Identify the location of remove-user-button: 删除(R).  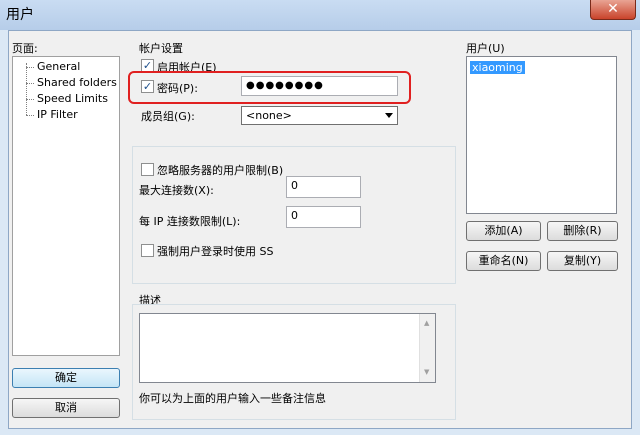
(582, 231).